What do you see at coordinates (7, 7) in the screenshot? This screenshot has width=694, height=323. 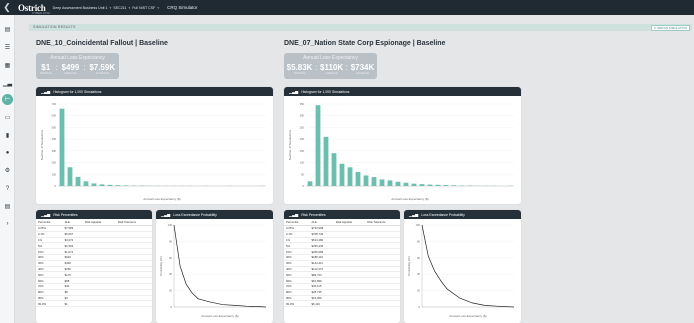 I see `back-arrow-icon: ❮` at bounding box center [7, 7].